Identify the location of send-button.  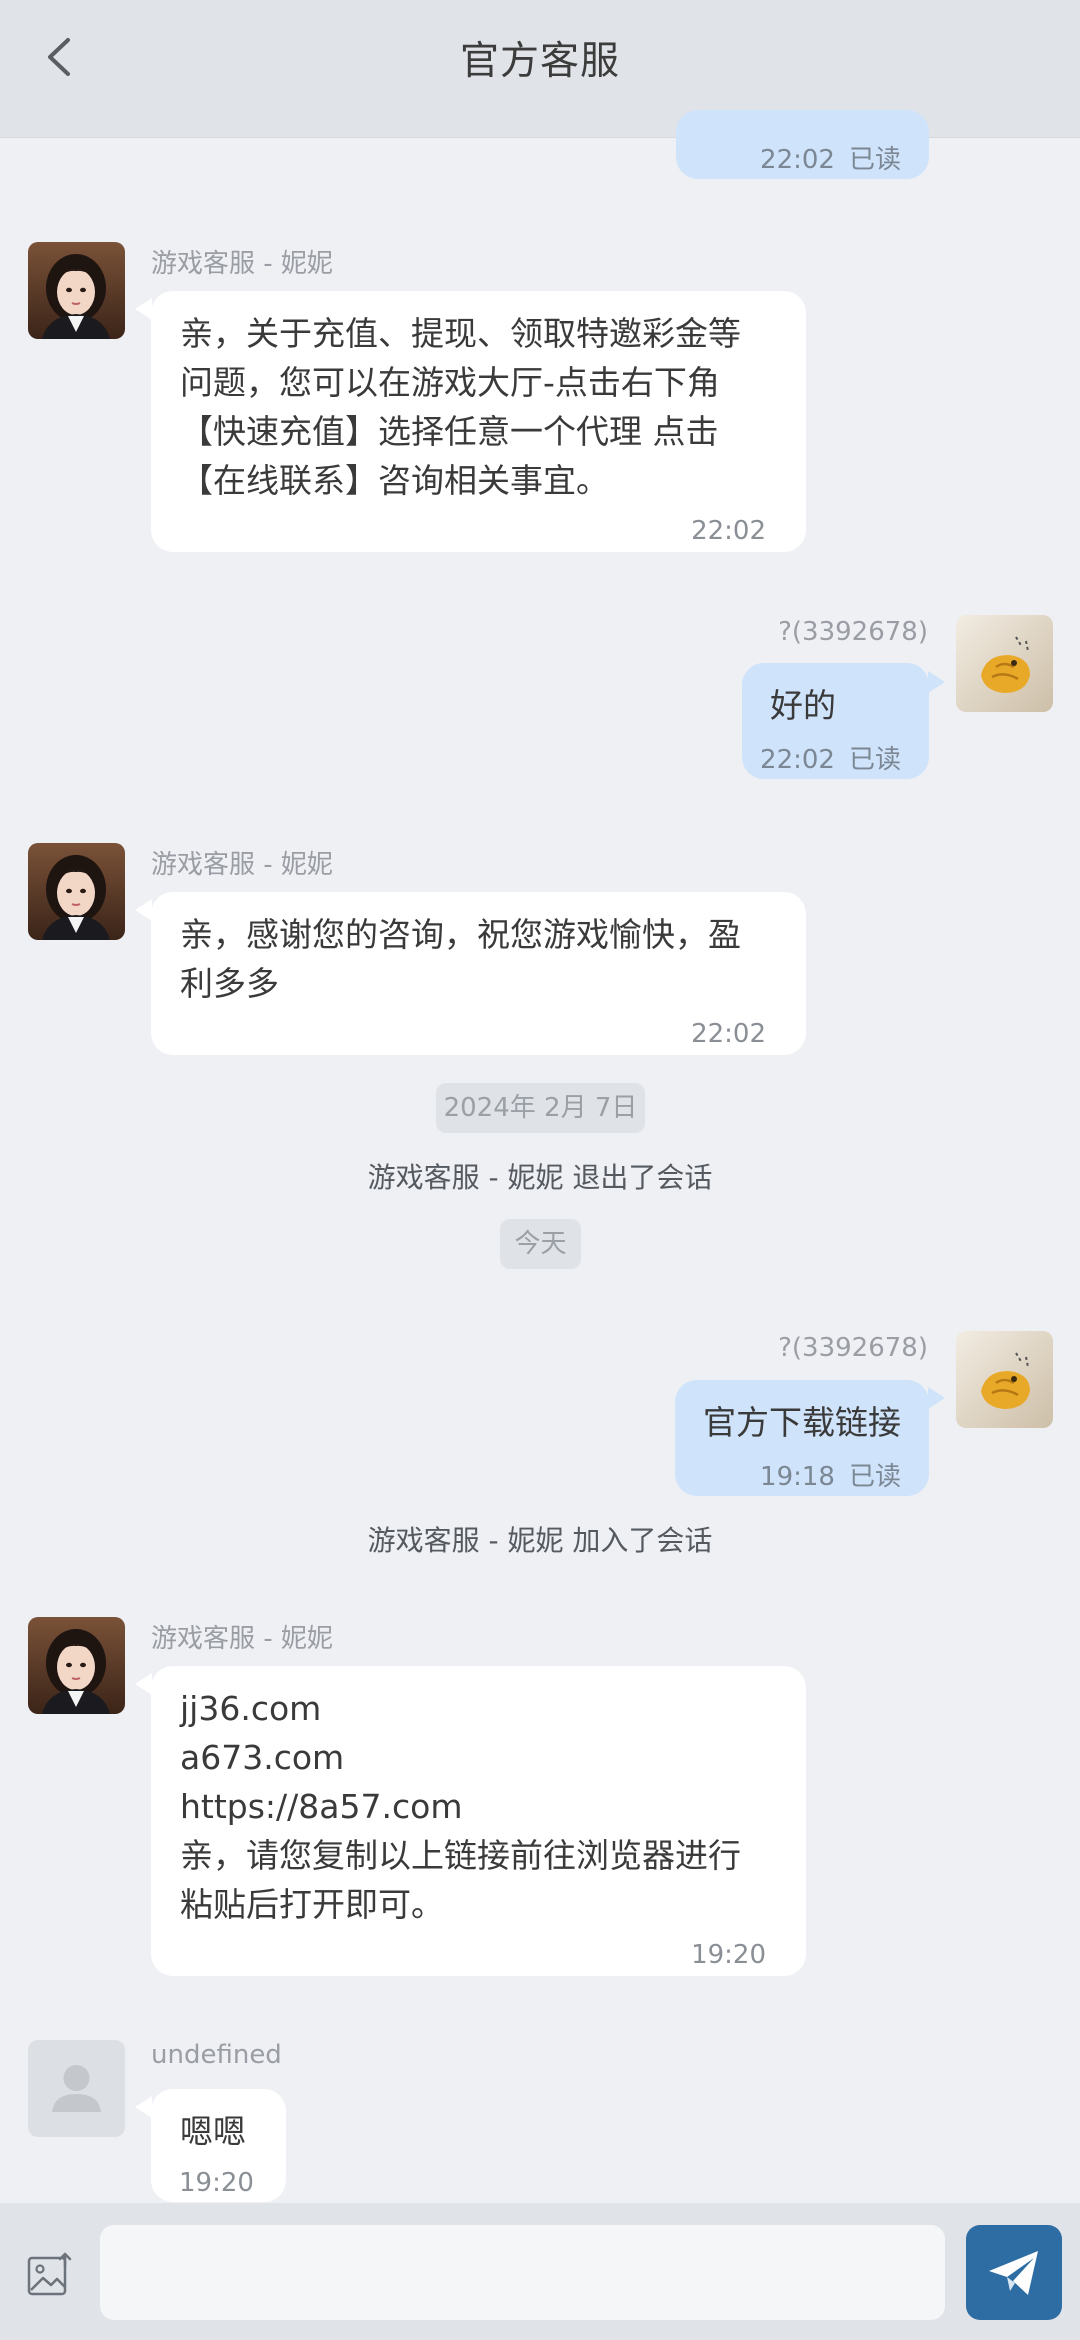
(1014, 2272).